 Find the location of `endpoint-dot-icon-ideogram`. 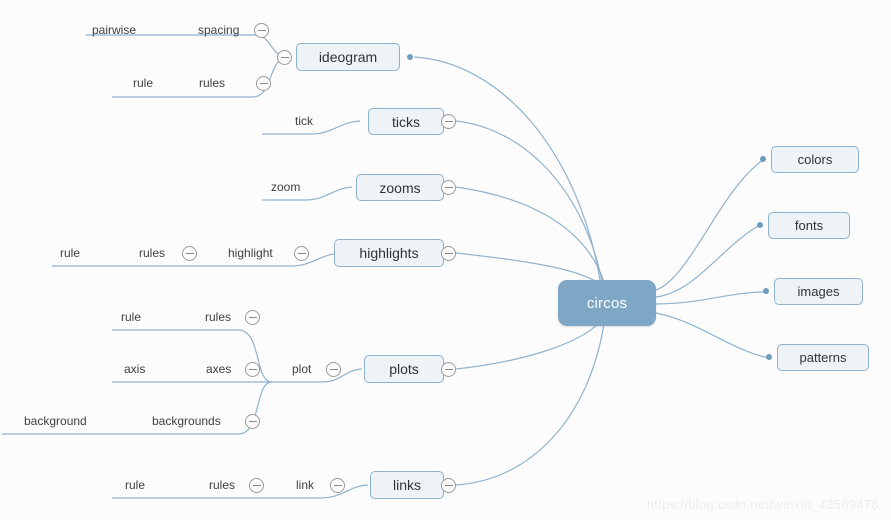

endpoint-dot-icon-ideogram is located at coordinates (410, 57).